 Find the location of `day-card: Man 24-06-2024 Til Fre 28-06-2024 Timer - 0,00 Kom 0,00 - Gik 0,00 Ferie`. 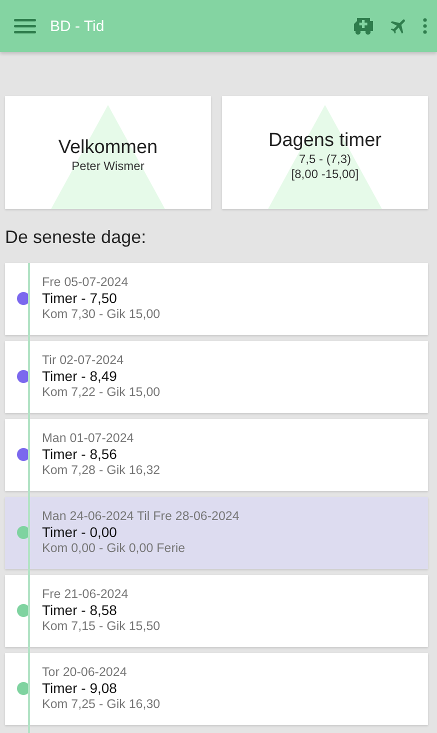

day-card: Man 24-06-2024 Til Fre 28-06-2024 Timer - 0,00 Kom 0,00 - Gik 0,00 Ferie is located at coordinates (216, 533).